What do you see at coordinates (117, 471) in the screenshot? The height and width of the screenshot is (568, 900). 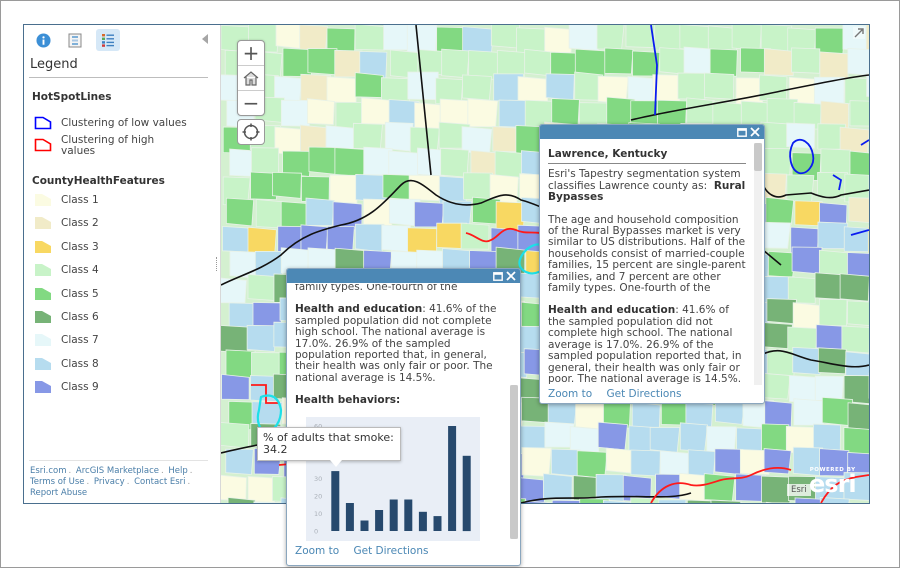 I see `link-arcgis-marketplace: ArcGIS Marketplace` at bounding box center [117, 471].